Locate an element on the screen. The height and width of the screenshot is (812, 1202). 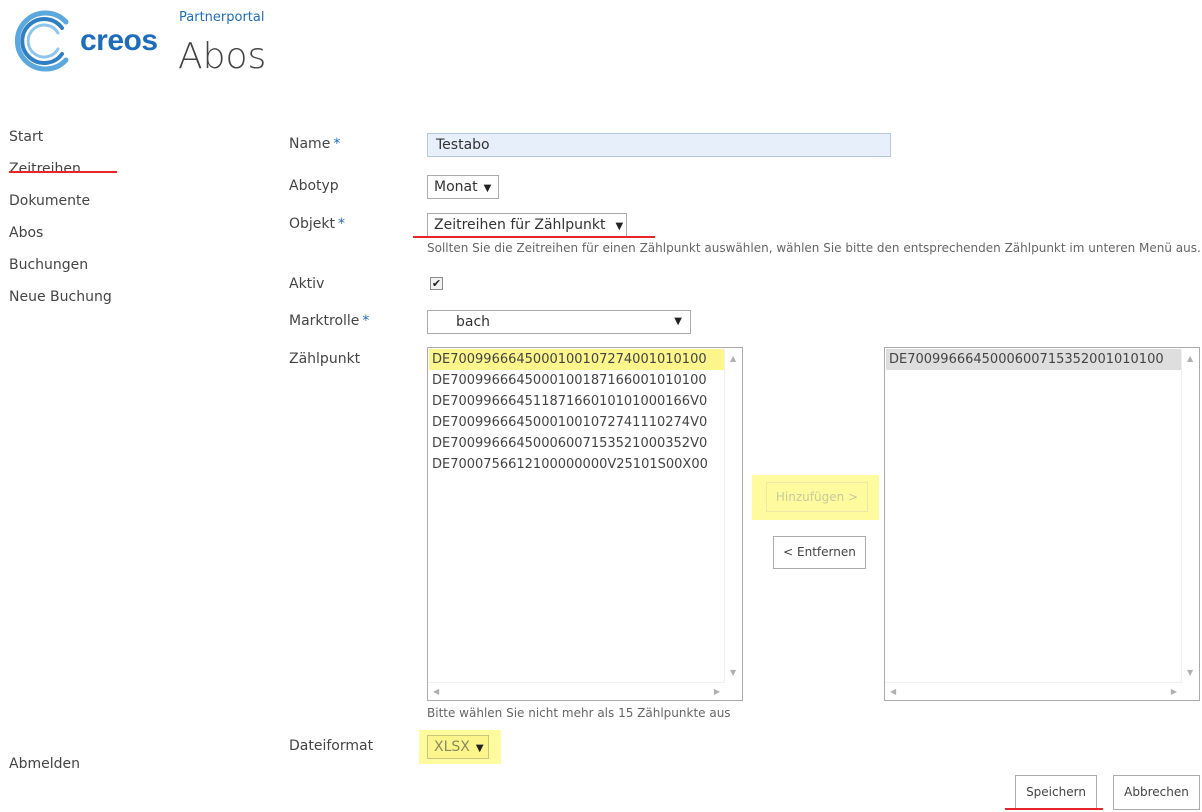
objekt-label-text: Objekt is located at coordinates (312, 224).